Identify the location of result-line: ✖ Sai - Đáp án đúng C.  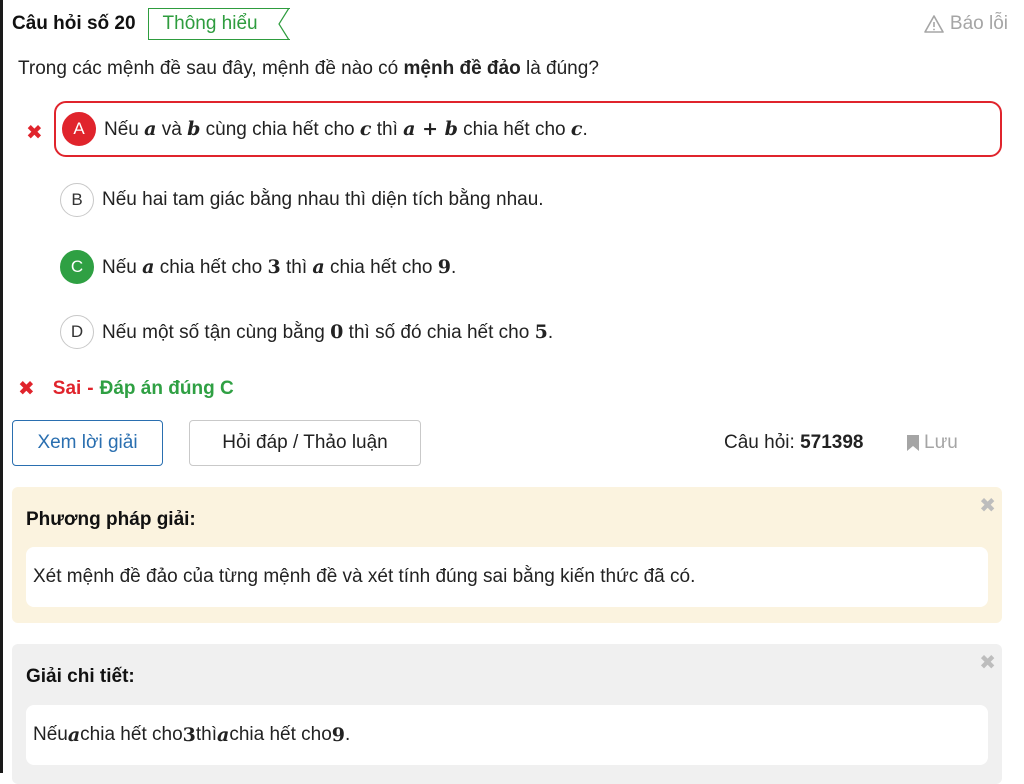
(126, 388).